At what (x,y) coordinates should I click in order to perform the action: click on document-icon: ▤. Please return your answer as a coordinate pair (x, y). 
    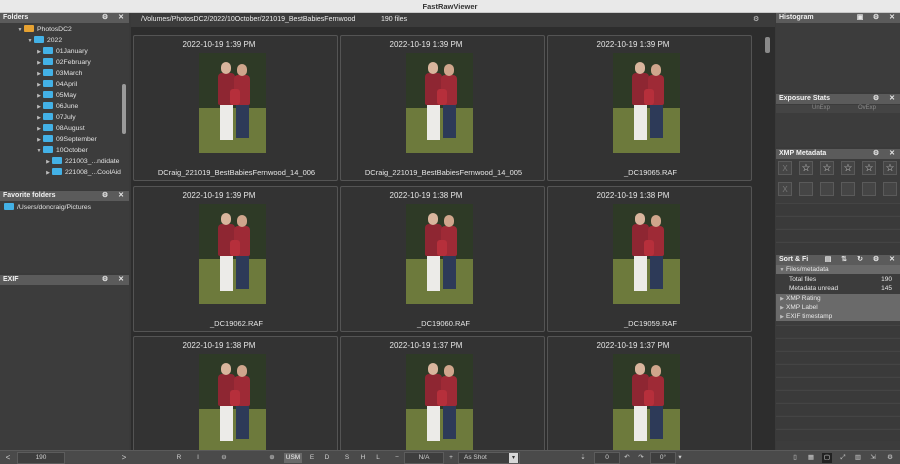
    Looking at the image, I should click on (828, 260).